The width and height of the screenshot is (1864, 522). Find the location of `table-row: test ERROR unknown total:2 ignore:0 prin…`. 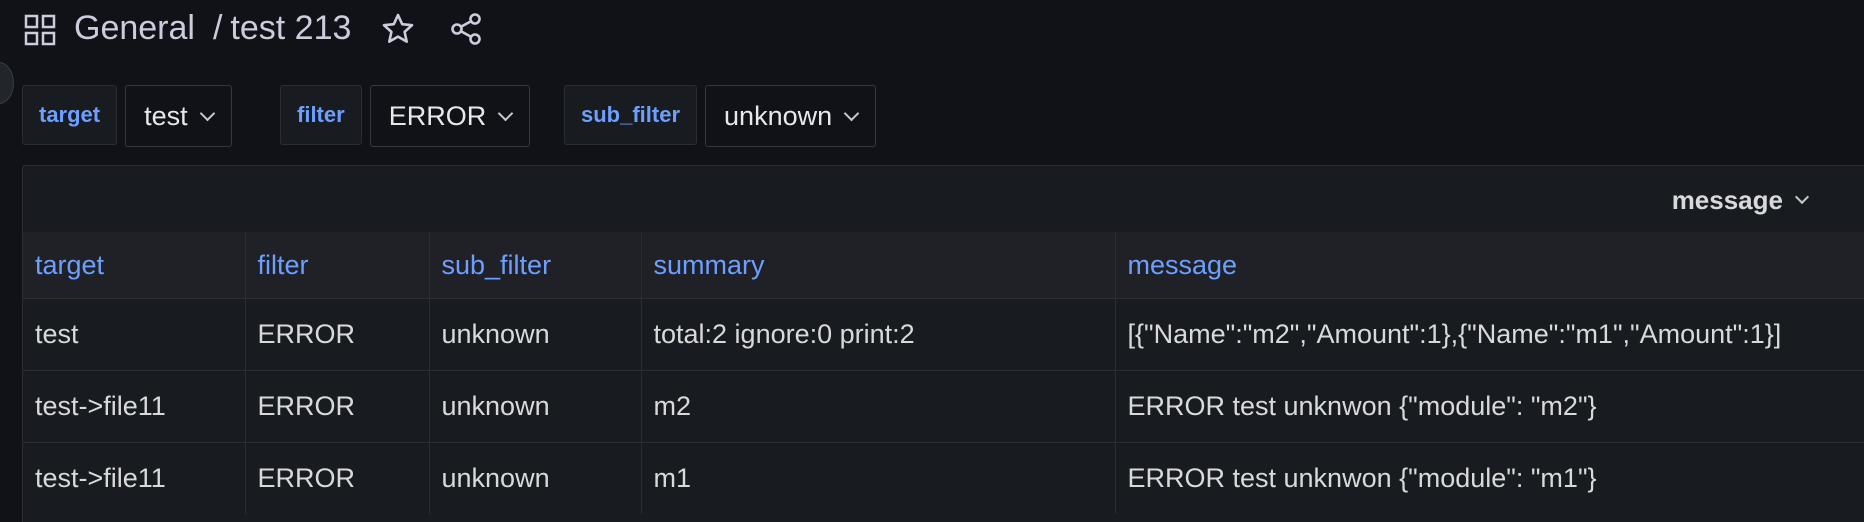

table-row: test ERROR unknown total:2 ignore:0 prin… is located at coordinates (943, 334).